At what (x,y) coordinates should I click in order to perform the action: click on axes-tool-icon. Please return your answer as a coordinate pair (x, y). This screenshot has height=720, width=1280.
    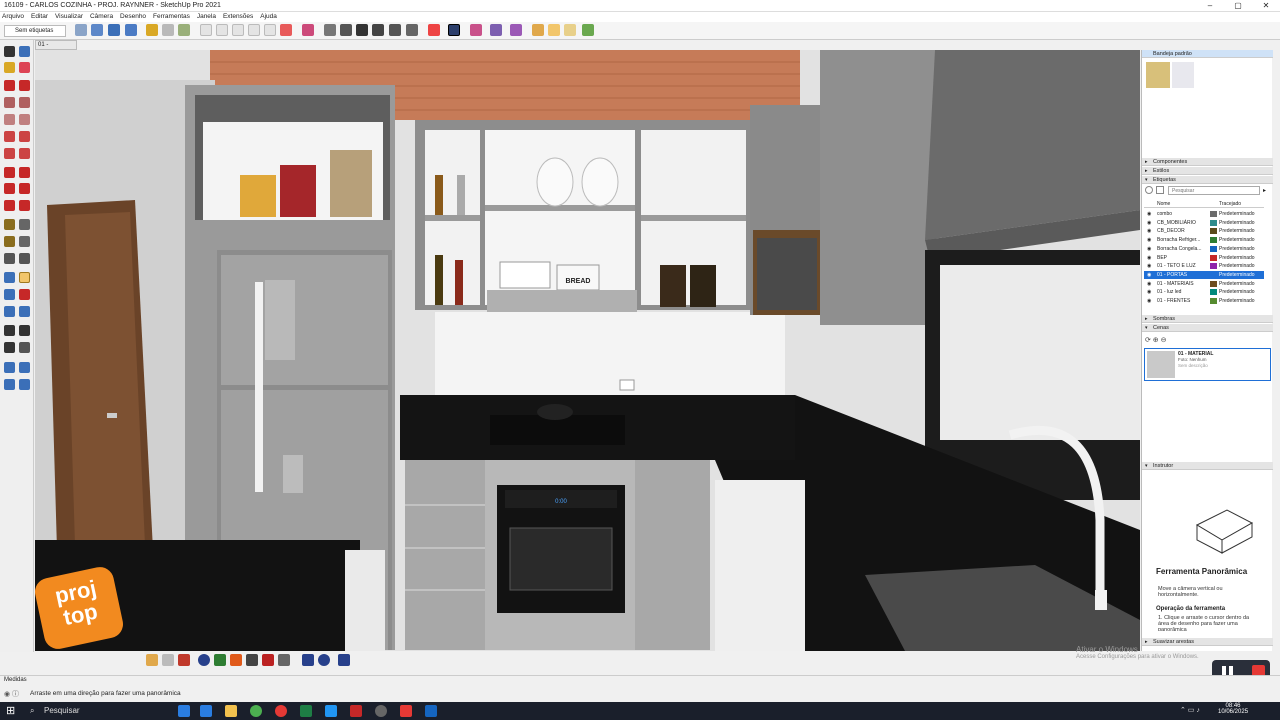
    Looking at the image, I should click on (9, 258).